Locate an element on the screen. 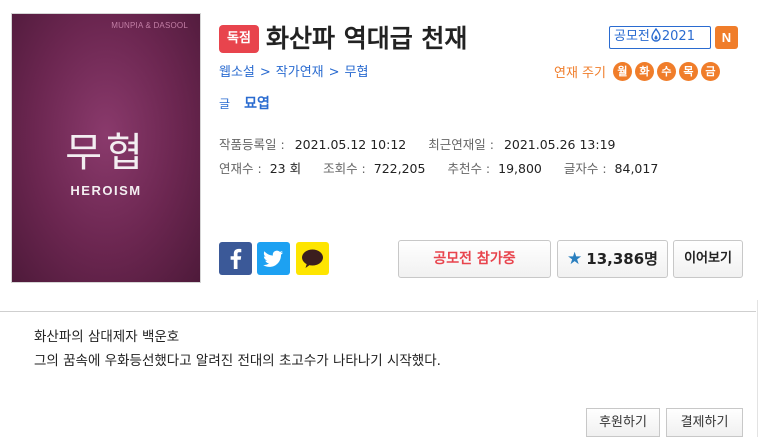 The height and width of the screenshot is (437, 765). facebook-share-button is located at coordinates (235, 258).